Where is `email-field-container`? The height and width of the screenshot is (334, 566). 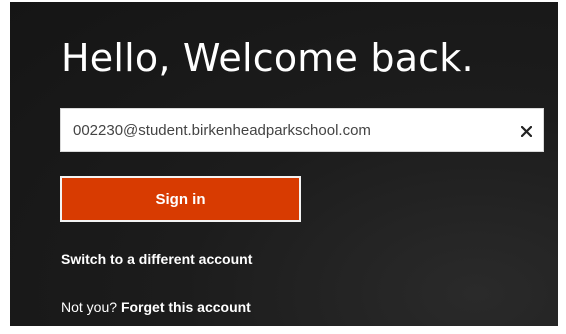 email-field-container is located at coordinates (302, 130).